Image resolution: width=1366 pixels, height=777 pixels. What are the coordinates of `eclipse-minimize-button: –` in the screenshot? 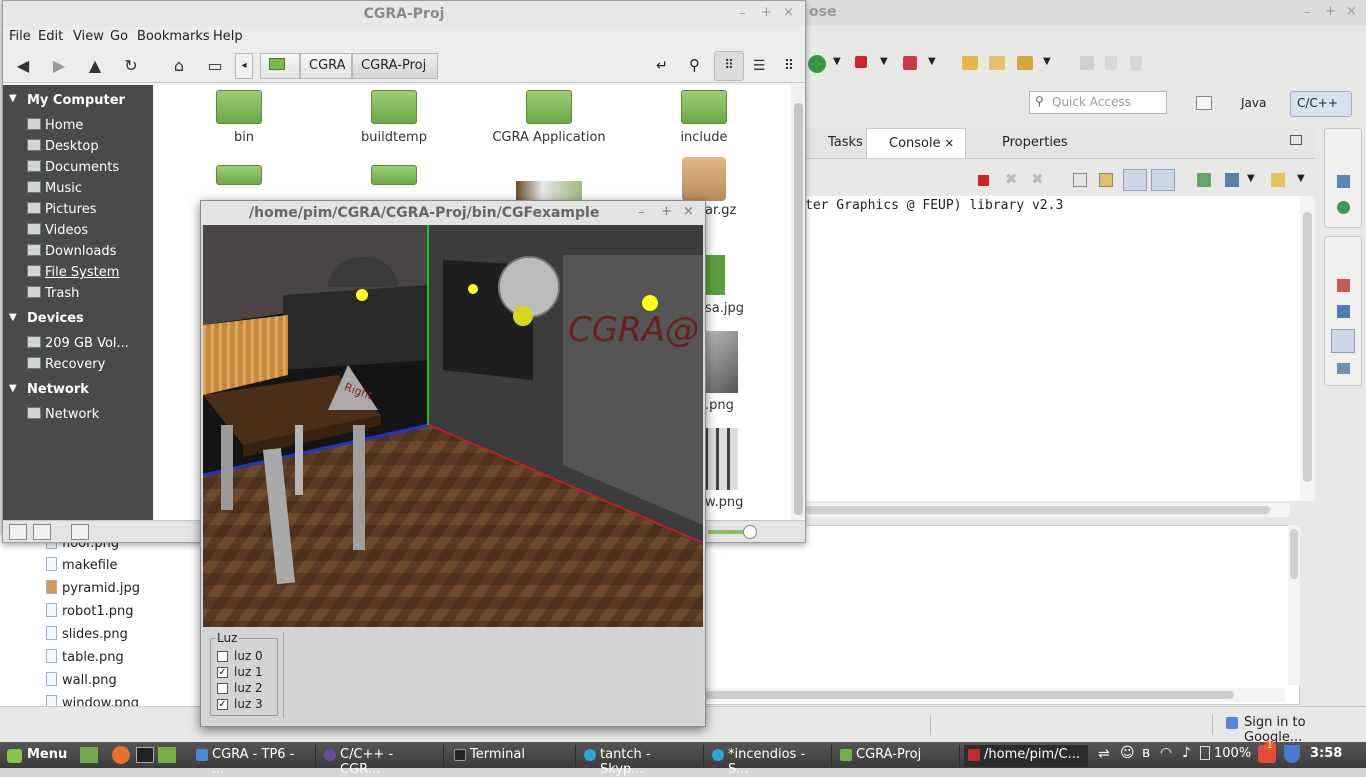 It's located at (1307, 12).